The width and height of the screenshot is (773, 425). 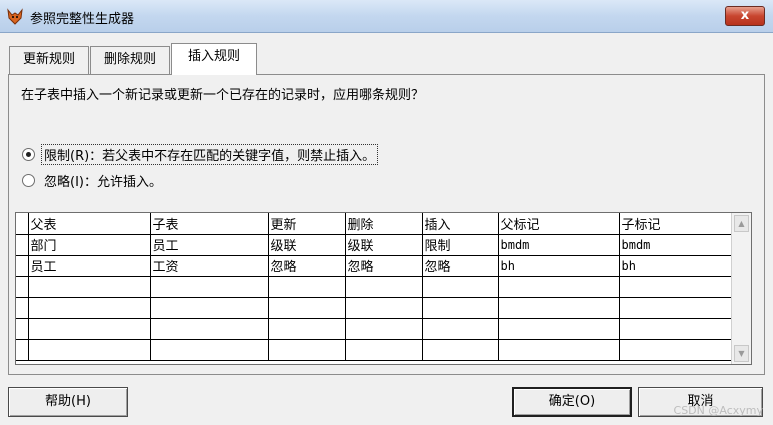 I want to click on tab-insert-rules: 插入规则, so click(x=214, y=59).